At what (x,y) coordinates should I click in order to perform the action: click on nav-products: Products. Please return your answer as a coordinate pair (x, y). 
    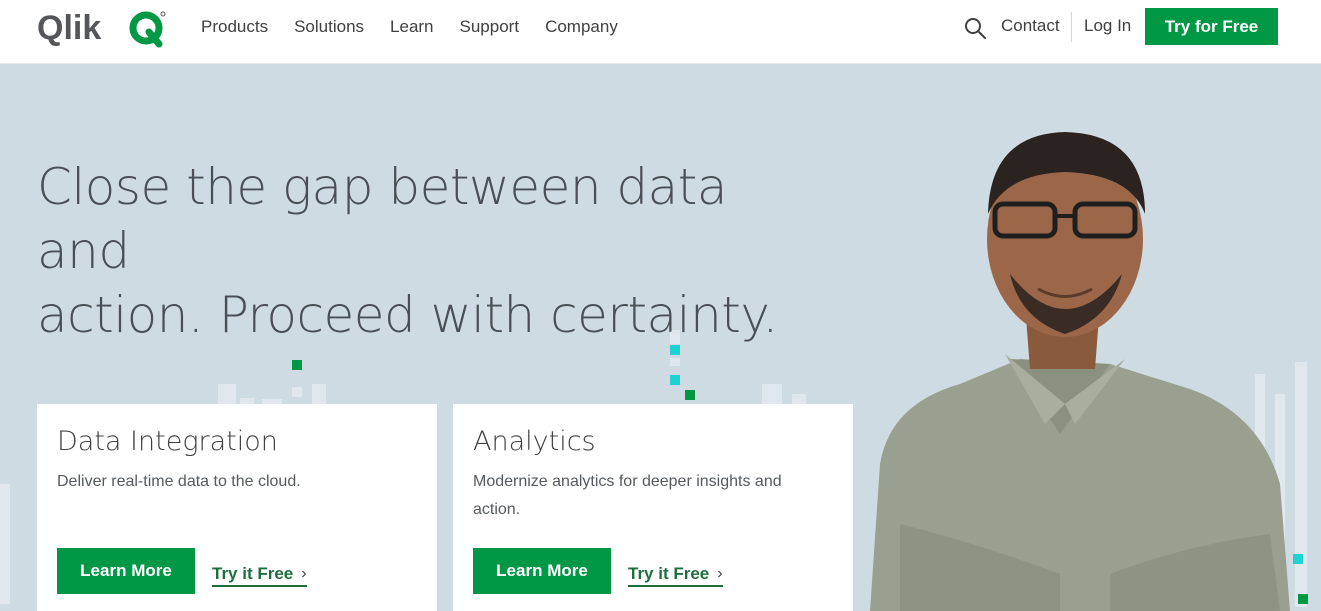
    Looking at the image, I should click on (234, 27).